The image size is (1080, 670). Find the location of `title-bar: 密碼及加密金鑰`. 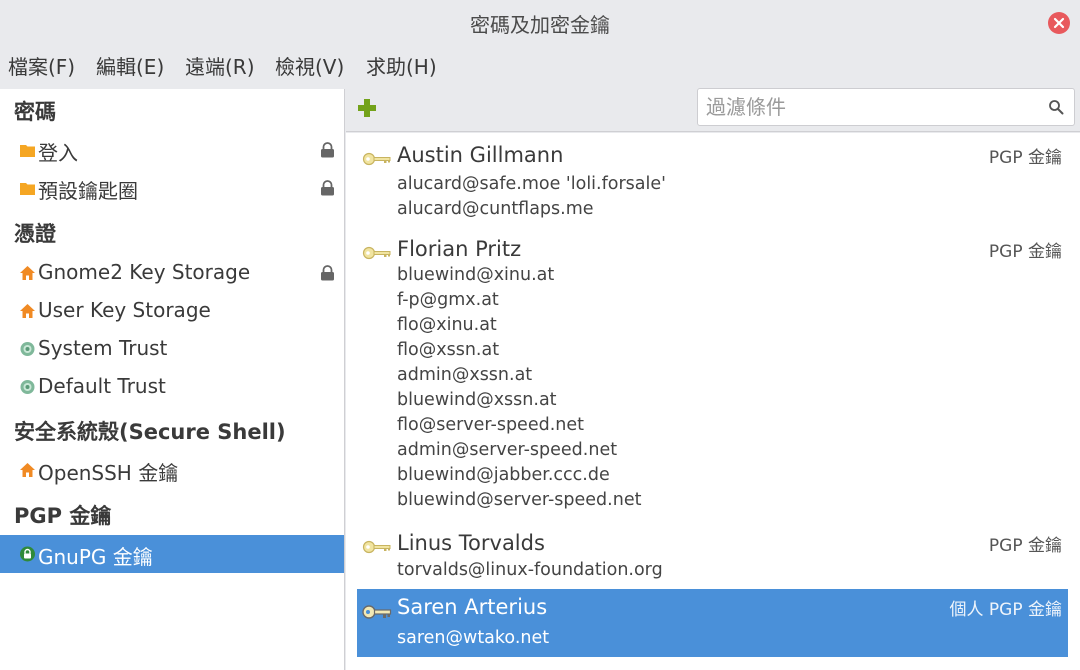

title-bar: 密碼及加密金鑰 is located at coordinates (540, 22).